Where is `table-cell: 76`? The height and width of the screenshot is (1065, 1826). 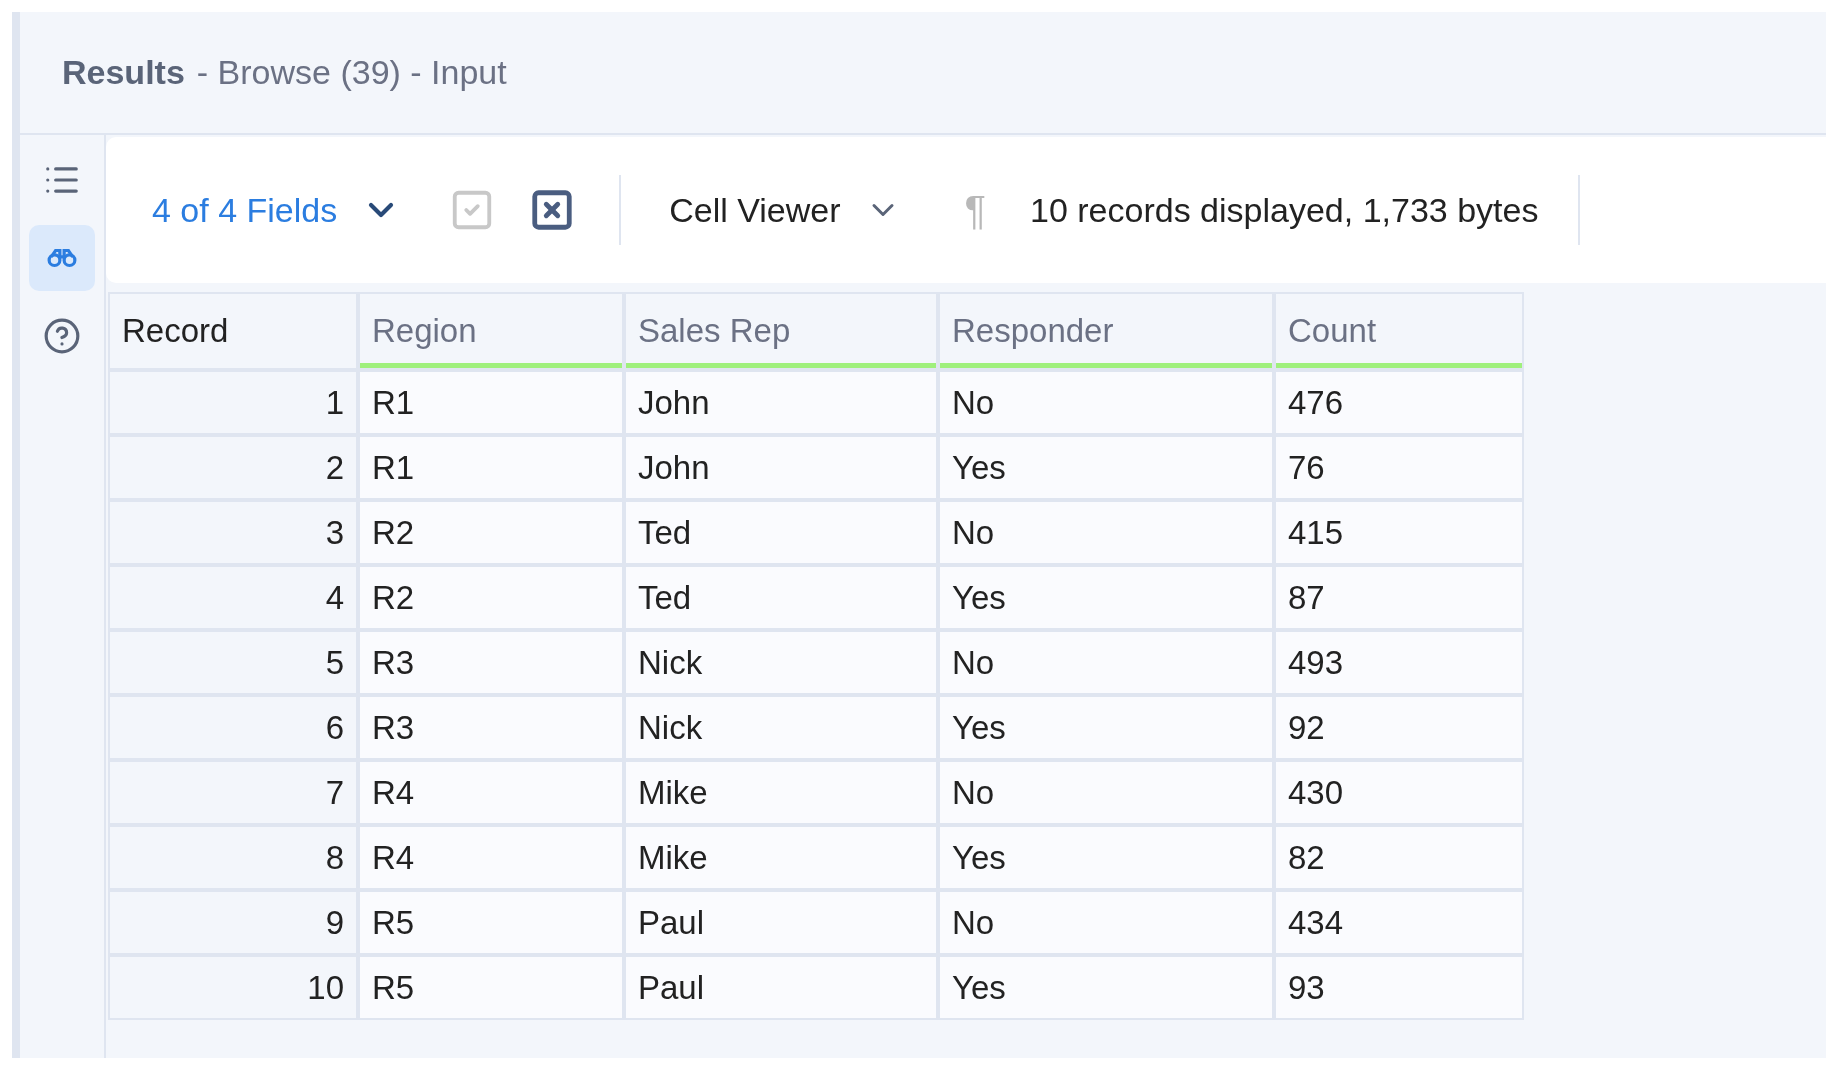
table-cell: 76 is located at coordinates (1399, 467).